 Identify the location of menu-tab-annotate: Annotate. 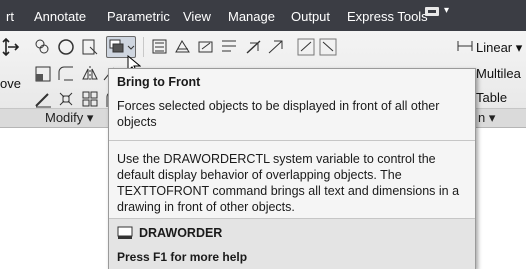
(60, 16).